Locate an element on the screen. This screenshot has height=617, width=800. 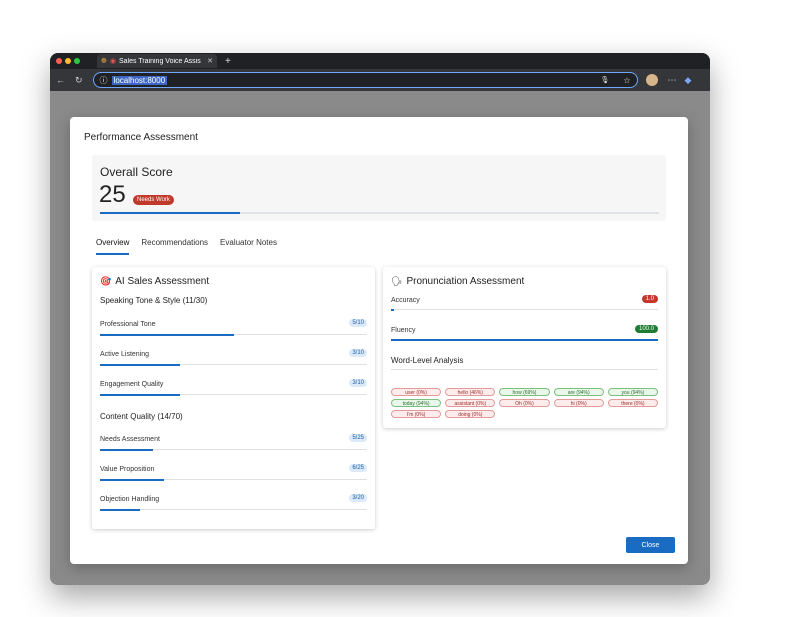
word-chip: how (69%) is located at coordinates (524, 392).